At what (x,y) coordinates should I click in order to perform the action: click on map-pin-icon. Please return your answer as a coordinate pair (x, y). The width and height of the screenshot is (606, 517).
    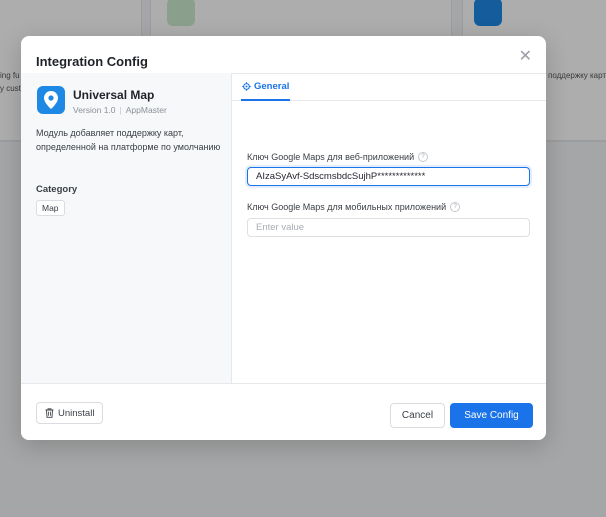
    Looking at the image, I should click on (51, 100).